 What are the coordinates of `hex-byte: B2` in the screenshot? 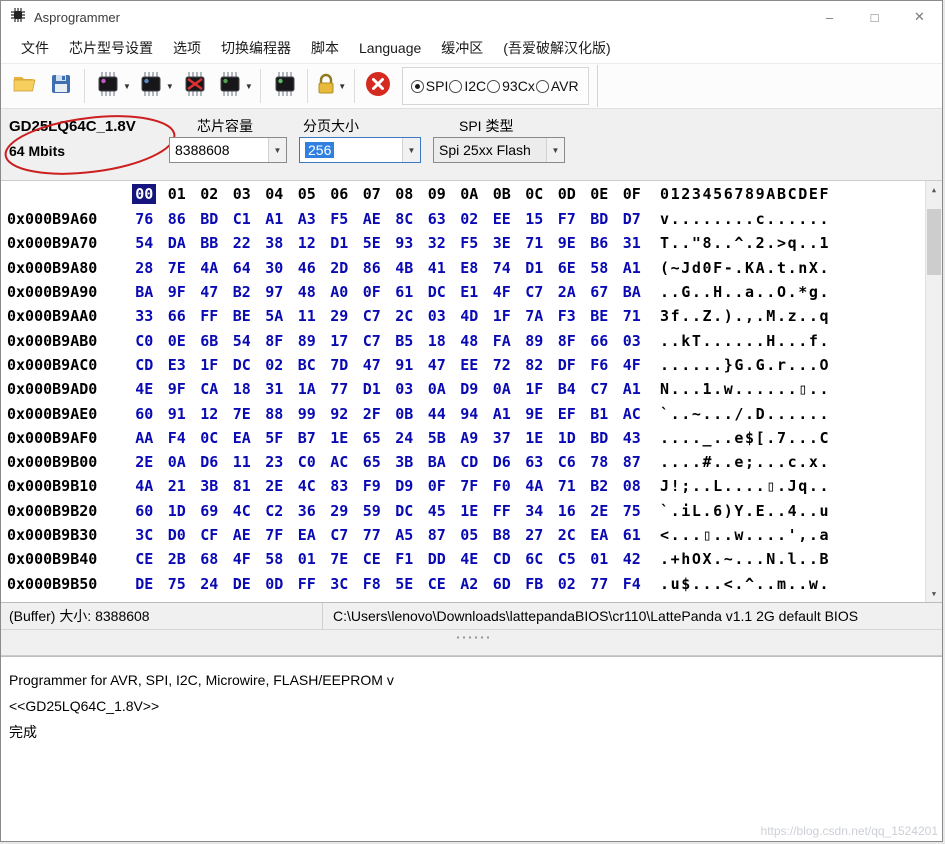 It's located at (599, 486).